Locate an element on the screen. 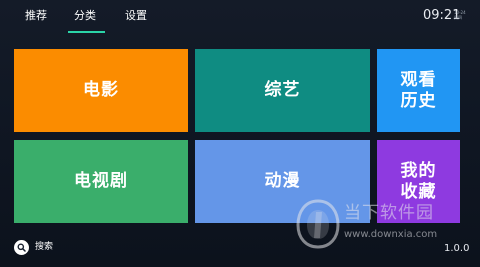 This screenshot has height=267, width=480. tab-recommend: 推荐 is located at coordinates (36, 16).